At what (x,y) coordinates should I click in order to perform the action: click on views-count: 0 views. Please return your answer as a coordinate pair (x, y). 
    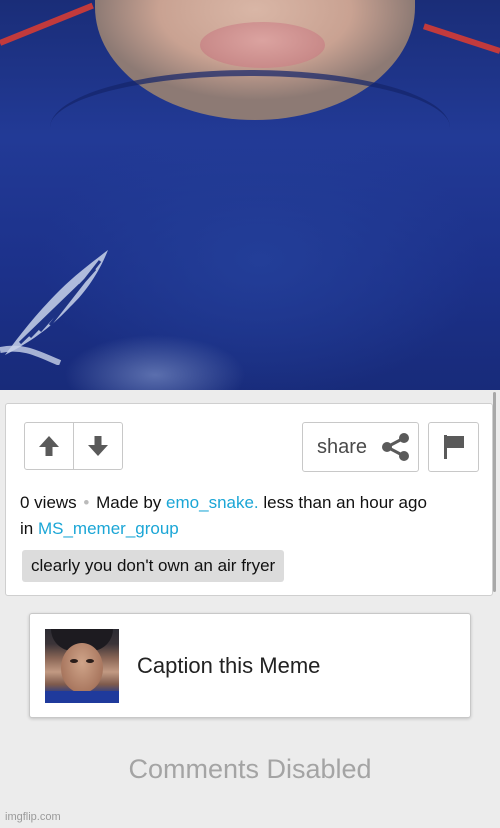
    Looking at the image, I should click on (48, 502).